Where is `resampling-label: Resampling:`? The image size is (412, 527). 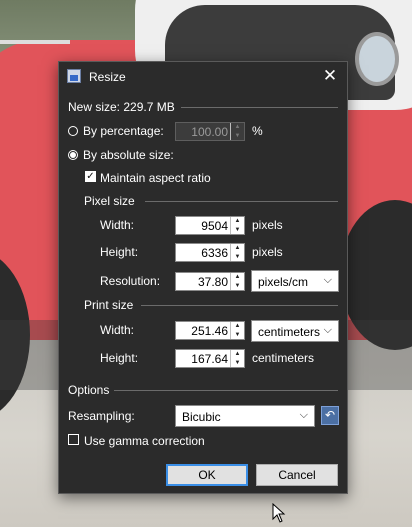
resampling-label: Resampling: is located at coordinates (101, 416).